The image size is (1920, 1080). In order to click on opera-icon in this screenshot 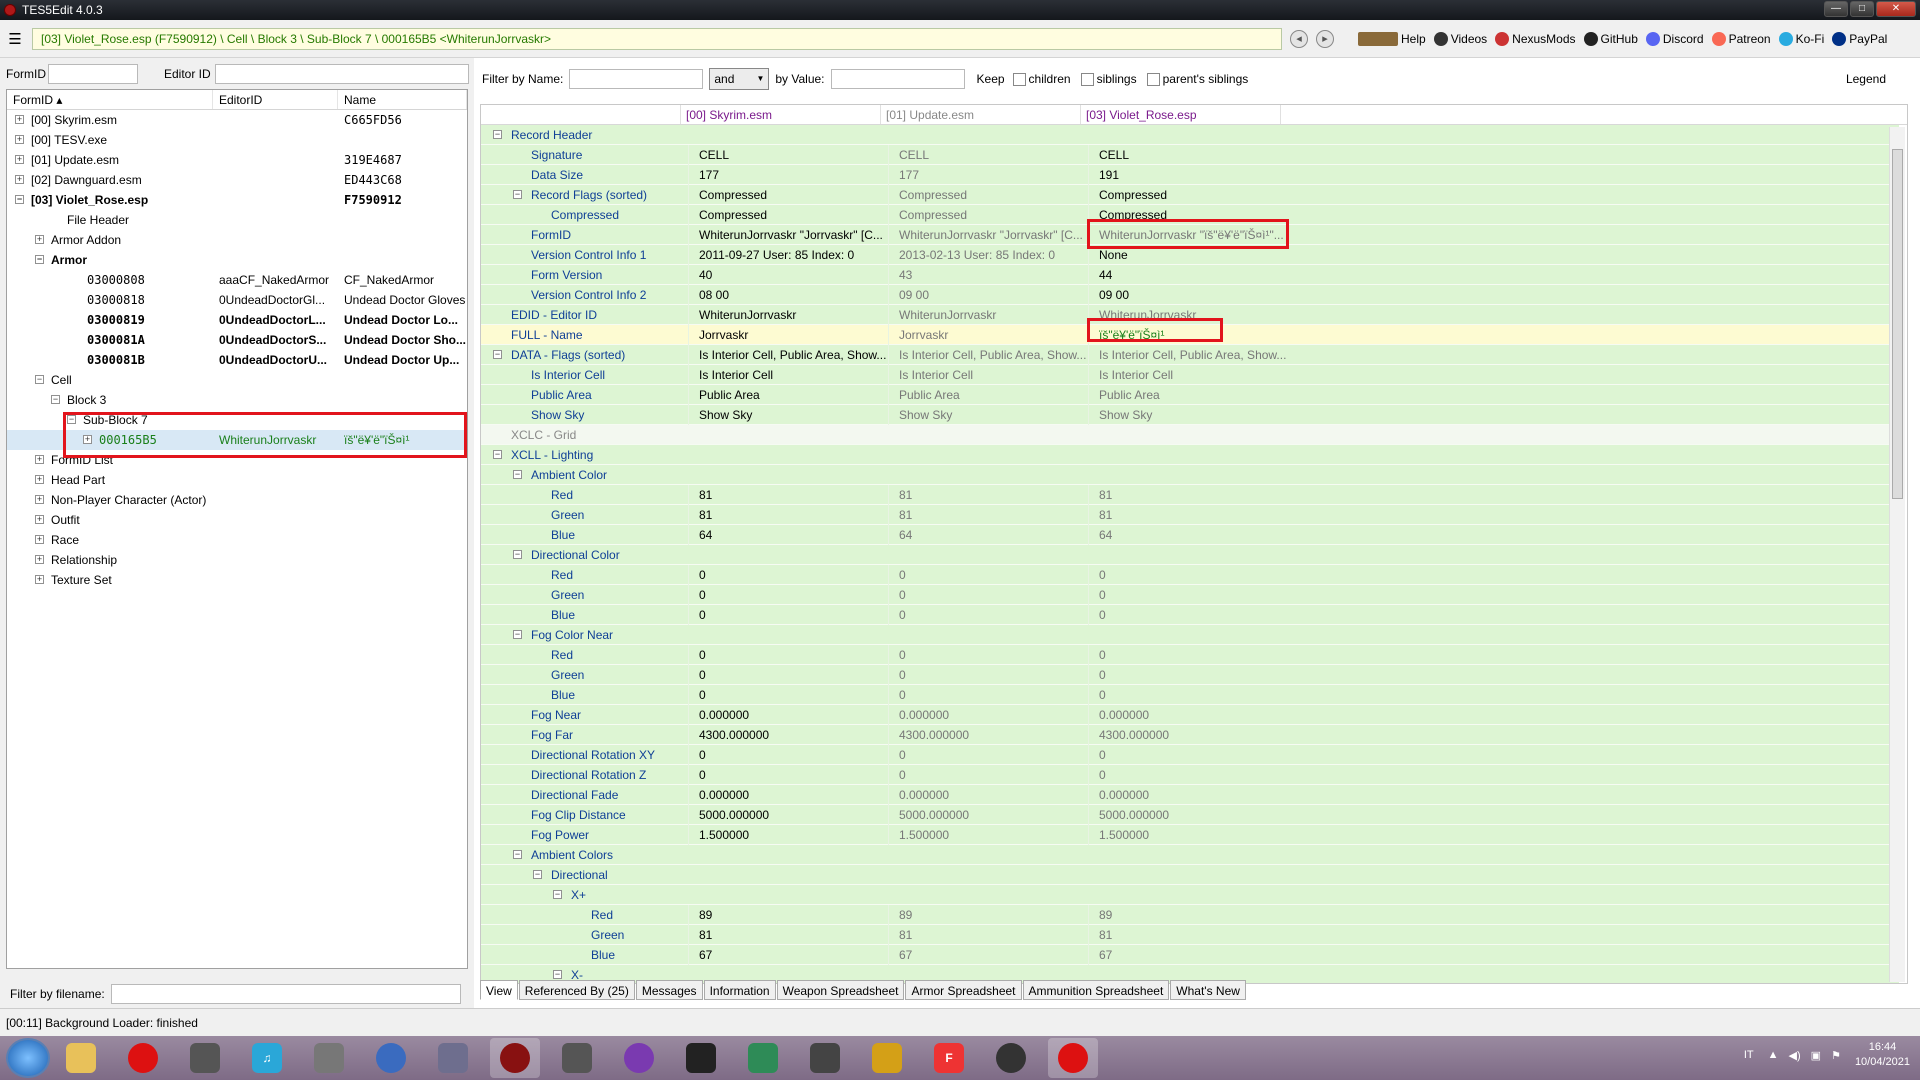, I will do `click(143, 1058)`.